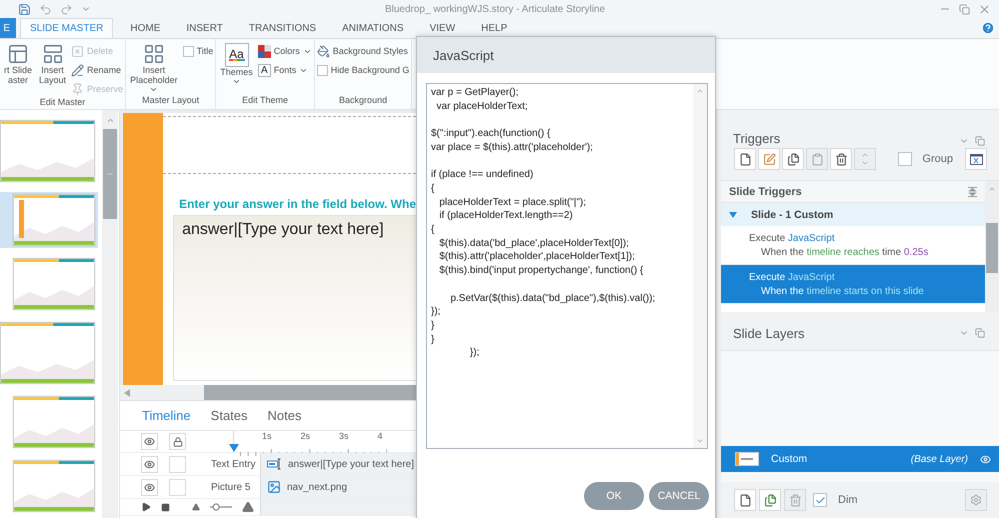 The width and height of the screenshot is (999, 518). I want to click on window-title: Bluedrop_ workingWJS.story - Articulate Storyline, so click(495, 9).